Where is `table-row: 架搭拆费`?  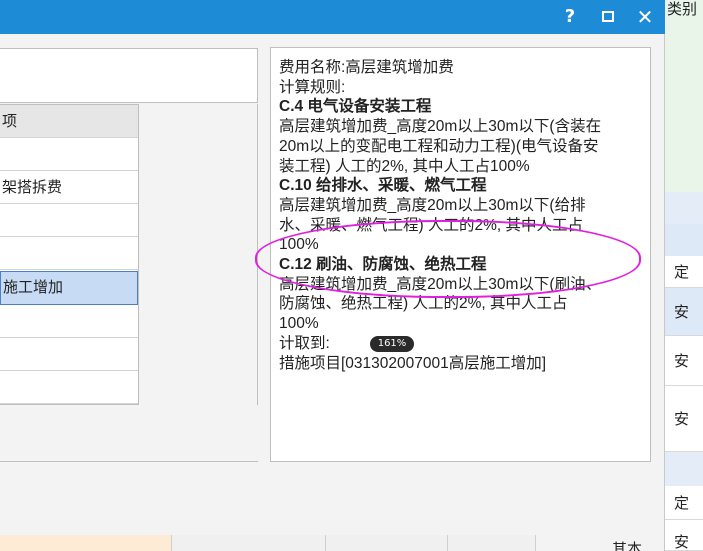 table-row: 架搭拆费 is located at coordinates (69, 187).